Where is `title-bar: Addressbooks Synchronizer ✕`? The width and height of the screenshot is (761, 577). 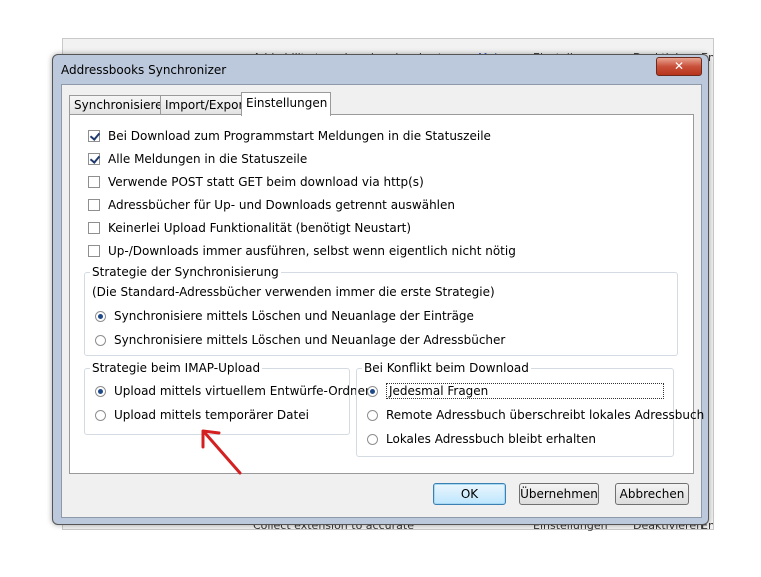 title-bar: Addressbooks Synchronizer ✕ is located at coordinates (380, 69).